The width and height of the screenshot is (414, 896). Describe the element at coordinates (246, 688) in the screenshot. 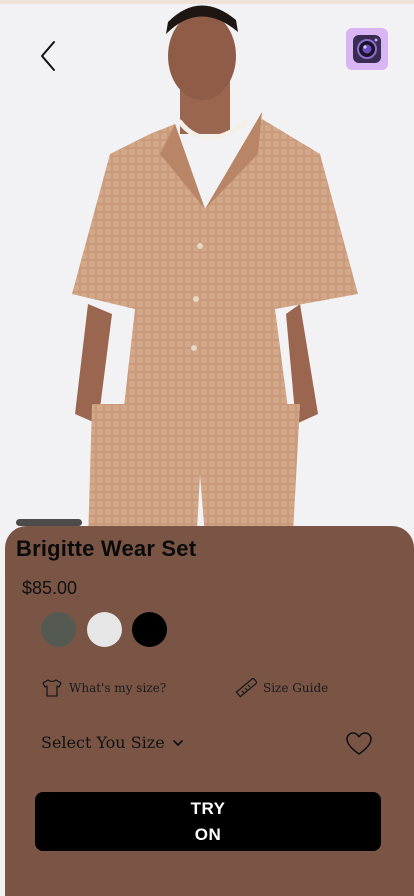

I see `ruler-icon` at that location.